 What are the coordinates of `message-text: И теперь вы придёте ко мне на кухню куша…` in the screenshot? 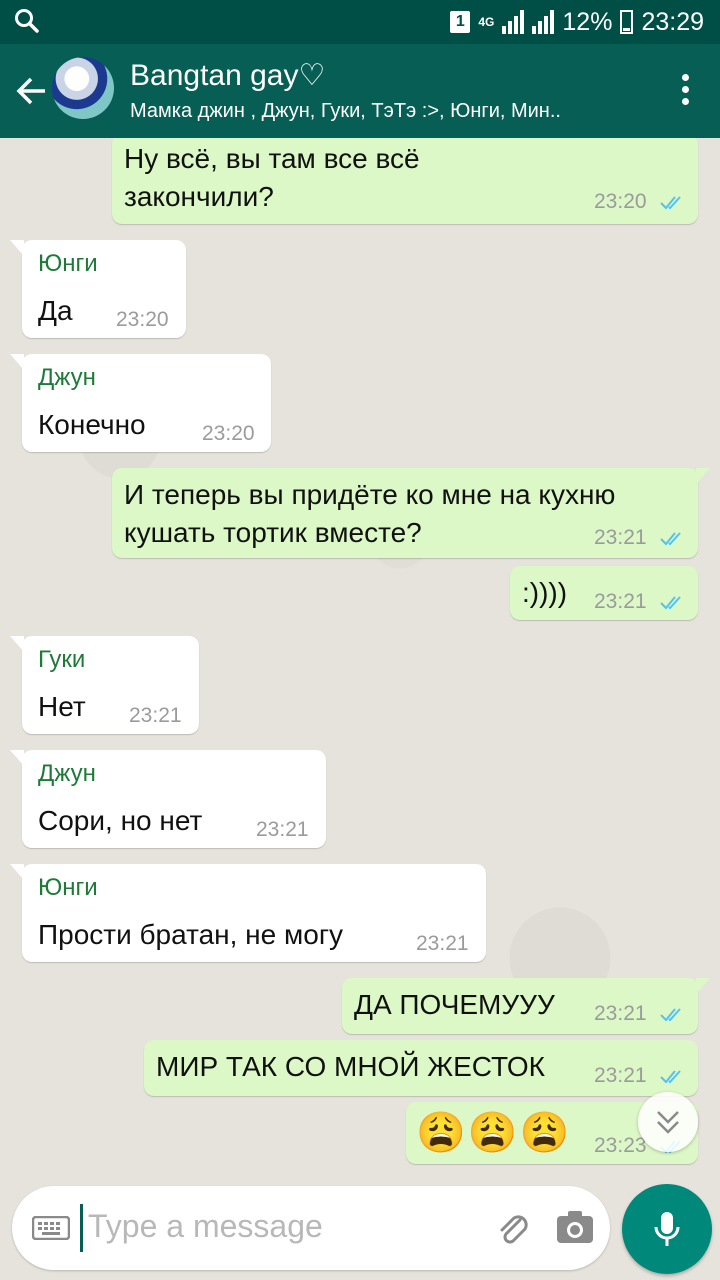 It's located at (370, 513).